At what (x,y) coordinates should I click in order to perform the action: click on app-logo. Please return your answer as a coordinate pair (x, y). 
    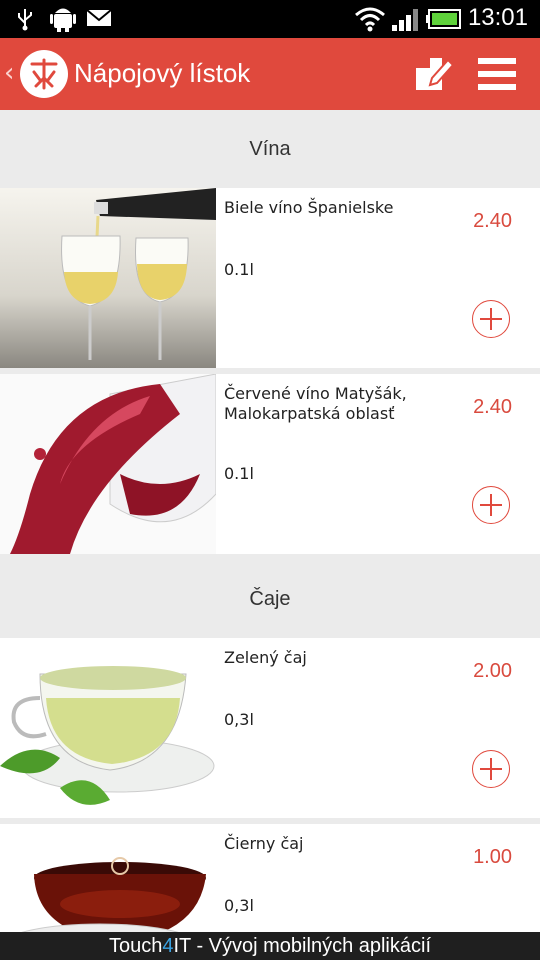
    Looking at the image, I should click on (44, 74).